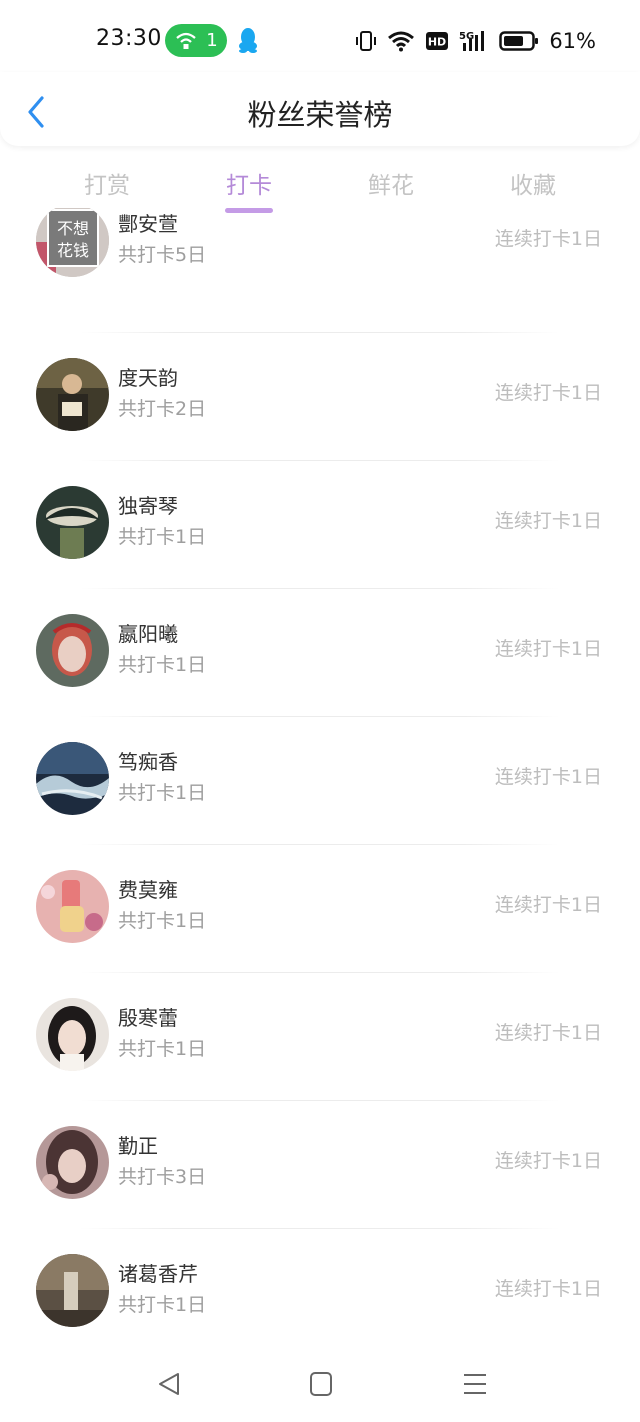  What do you see at coordinates (320, 1288) in the screenshot?
I see `list-item: 诸葛香芹 共打卡1日 连续打卡1日` at bounding box center [320, 1288].